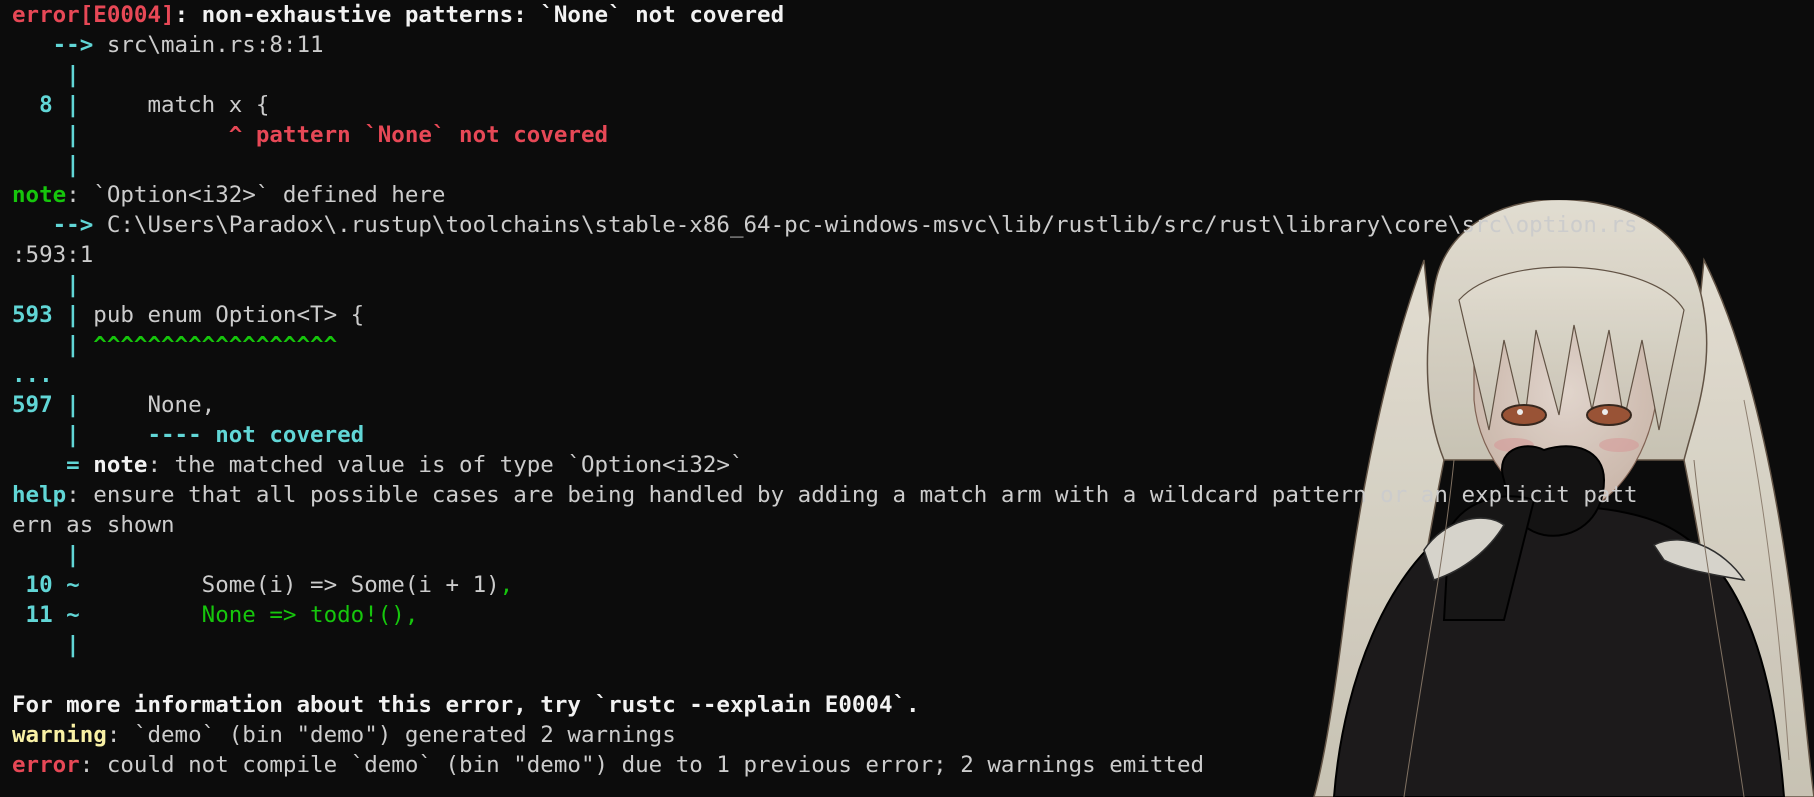  Describe the element at coordinates (53, 255) in the screenshot. I see `terminal-text-segment: :593:1` at that location.